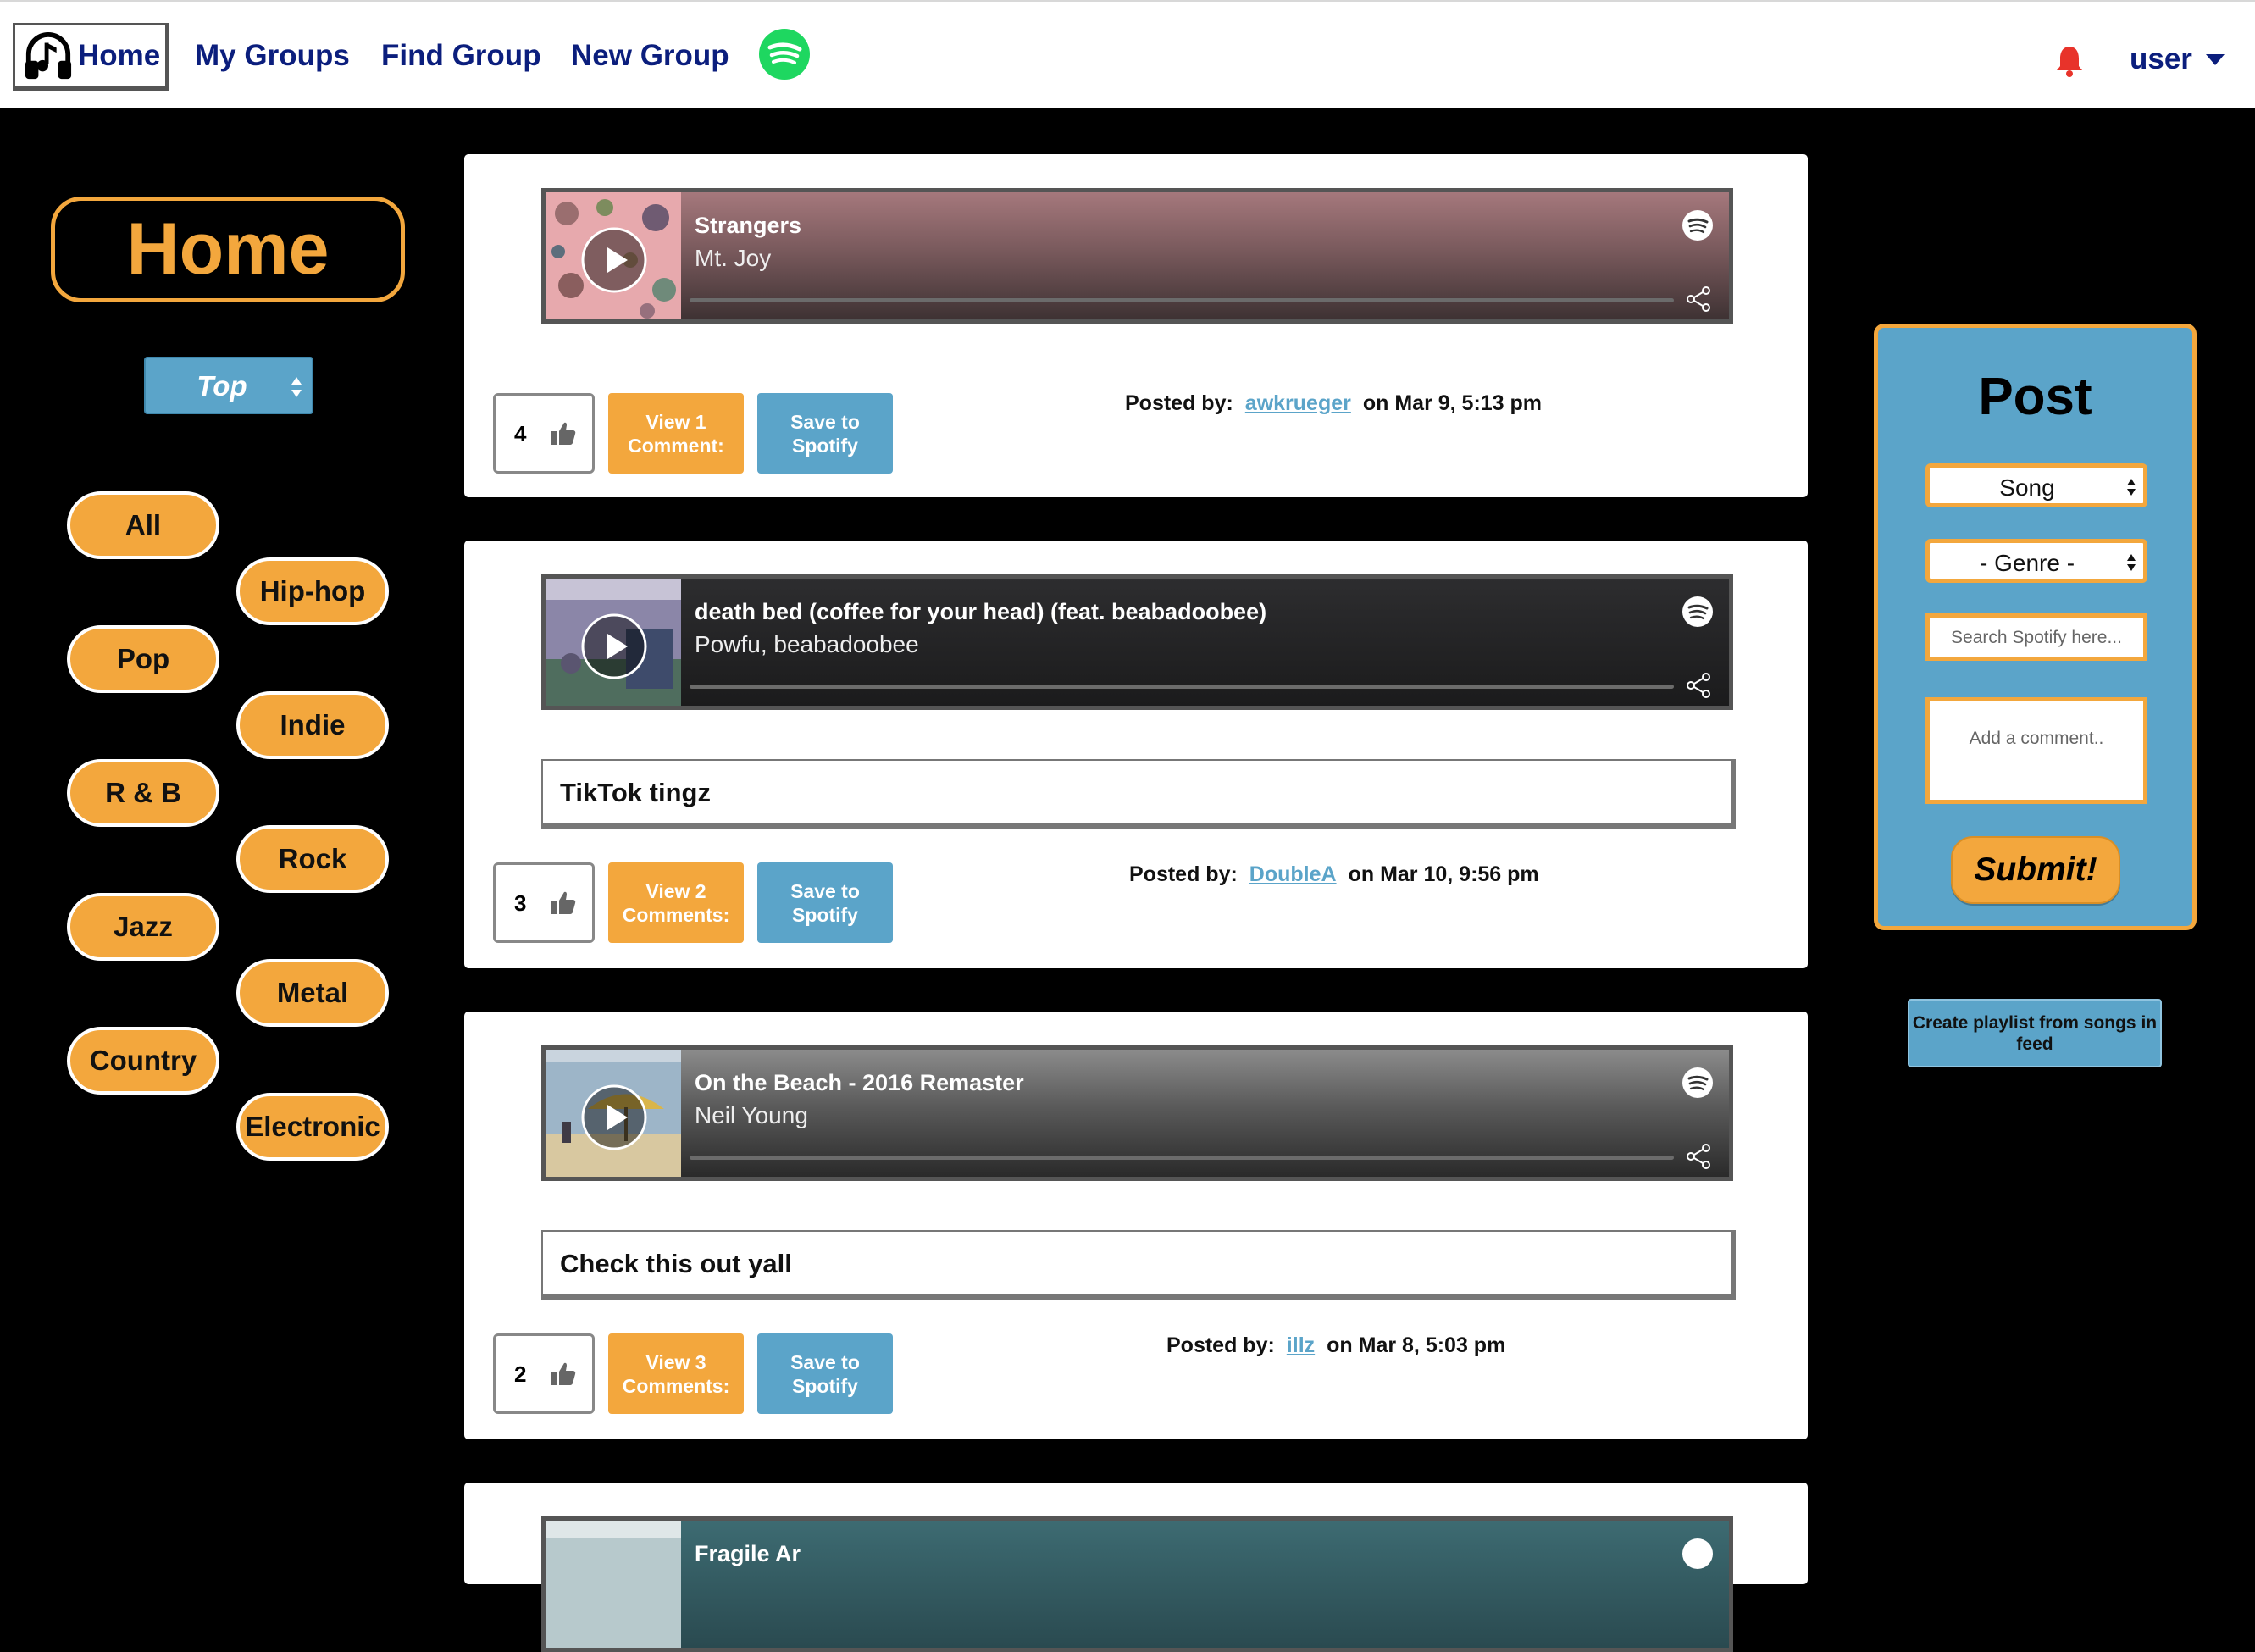  I want to click on post-date: on Mar 10, 9:56 pm, so click(1443, 874).